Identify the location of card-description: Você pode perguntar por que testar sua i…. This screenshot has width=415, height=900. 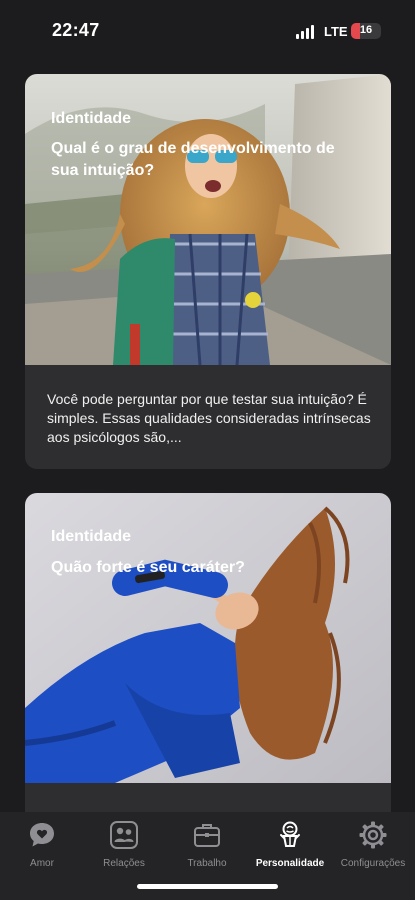
(209, 418).